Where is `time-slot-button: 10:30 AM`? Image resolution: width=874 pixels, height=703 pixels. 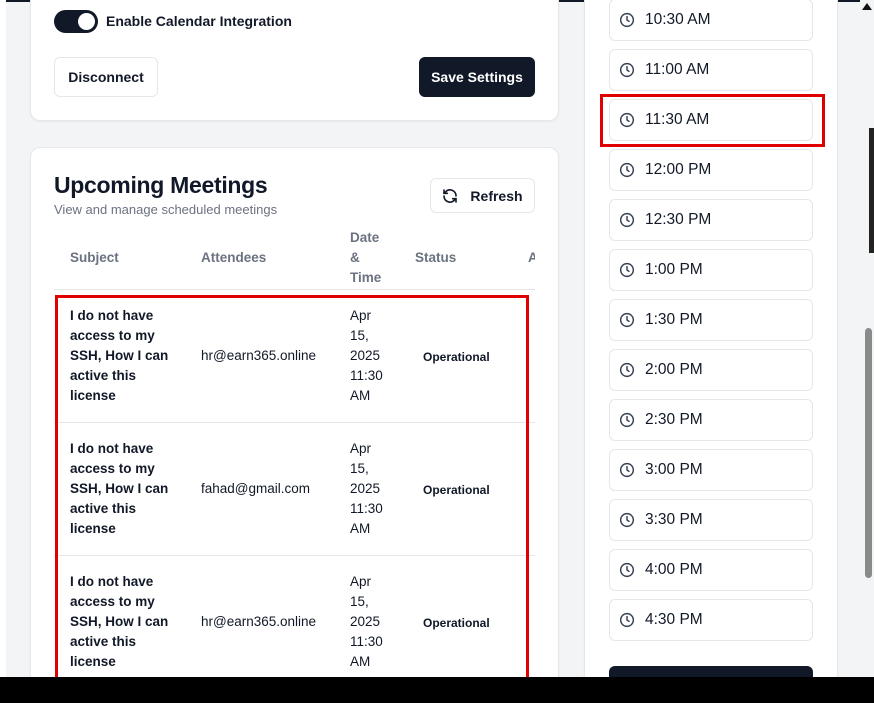
time-slot-button: 10:30 AM is located at coordinates (711, 20).